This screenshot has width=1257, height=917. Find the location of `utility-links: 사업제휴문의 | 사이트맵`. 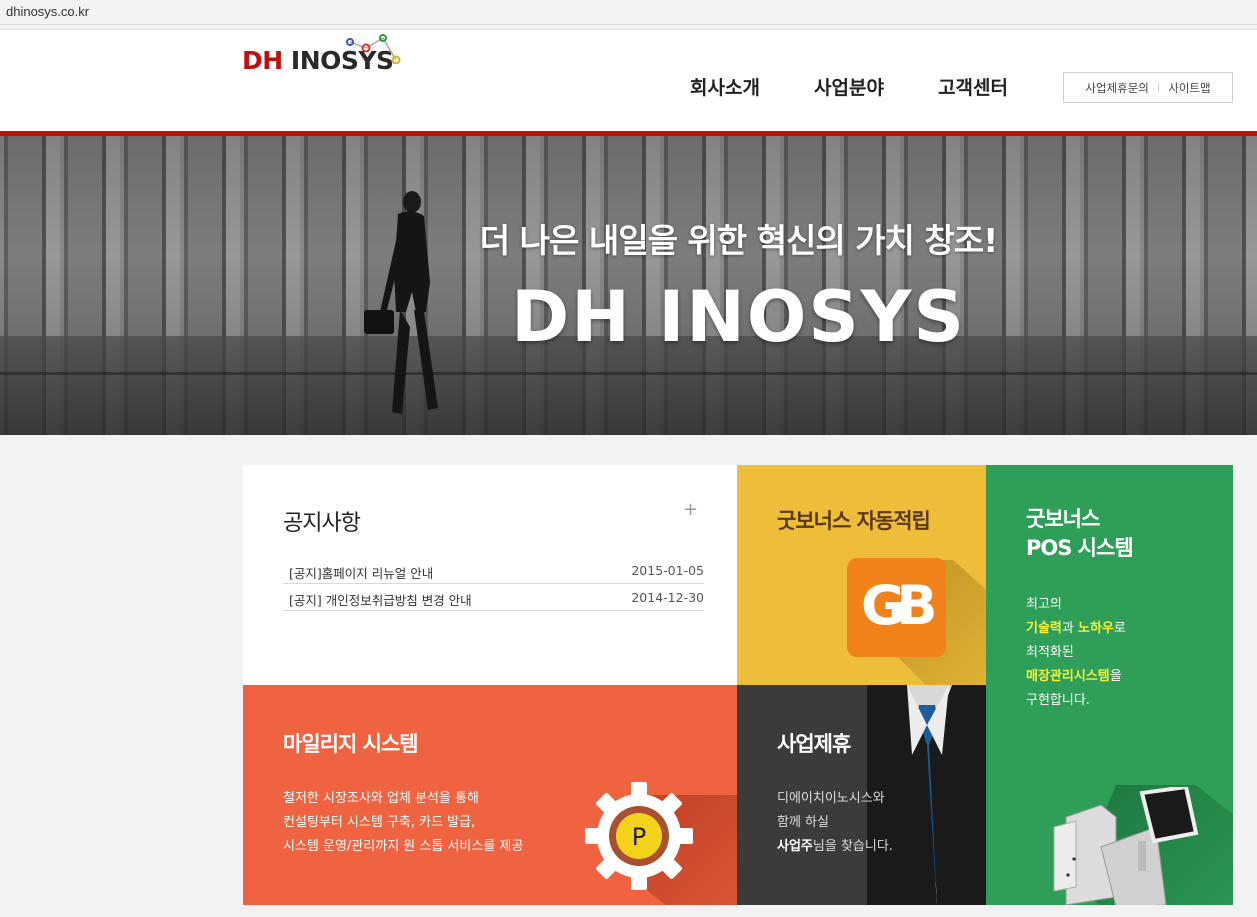

utility-links: 사업제휴문의 | 사이트맵 is located at coordinates (1148, 87).